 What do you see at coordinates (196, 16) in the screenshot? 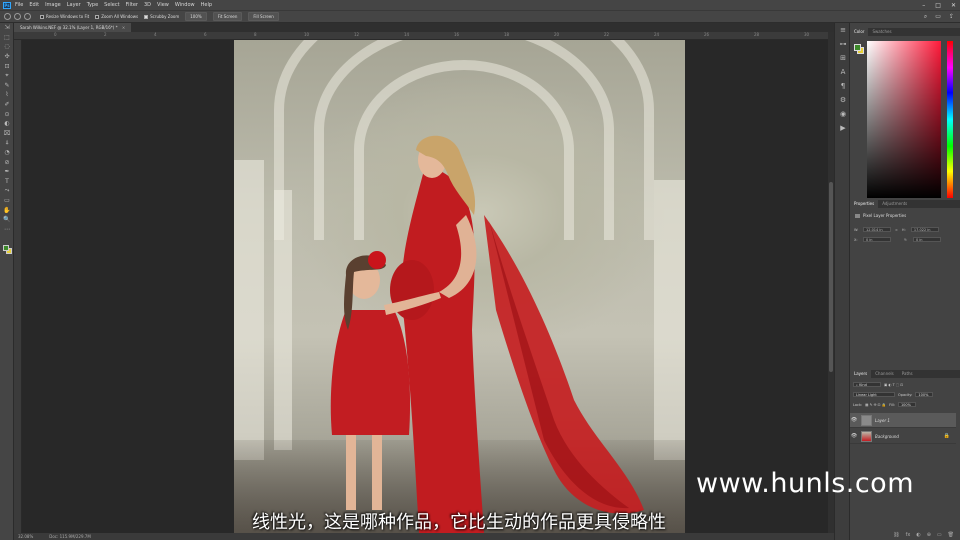
I see `zoom-value-button: 100%` at bounding box center [196, 16].